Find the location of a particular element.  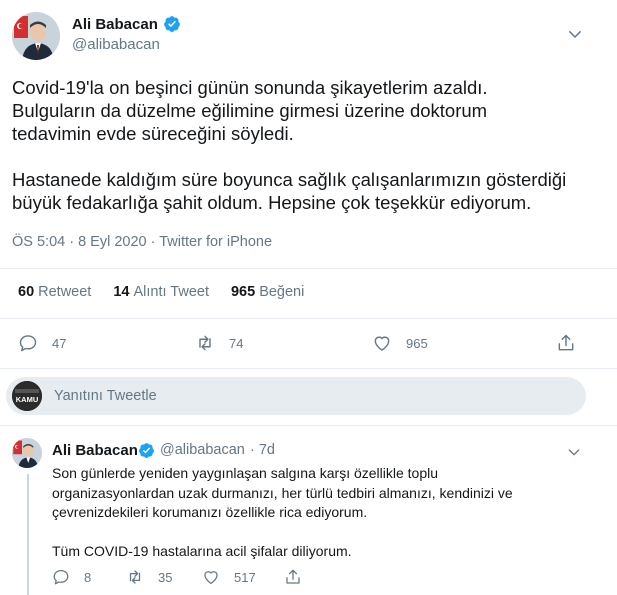

reply-author-name: Ali Babacan is located at coordinates (95, 450).